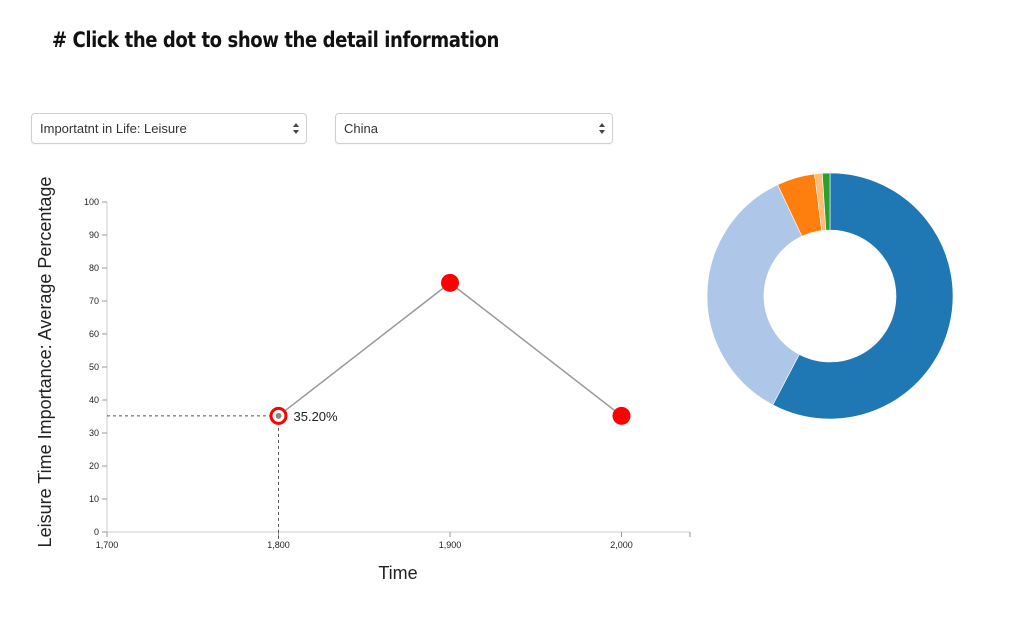 This screenshot has height=625, width=1013. What do you see at coordinates (94, 235) in the screenshot?
I see `y-tick-label: 90` at bounding box center [94, 235].